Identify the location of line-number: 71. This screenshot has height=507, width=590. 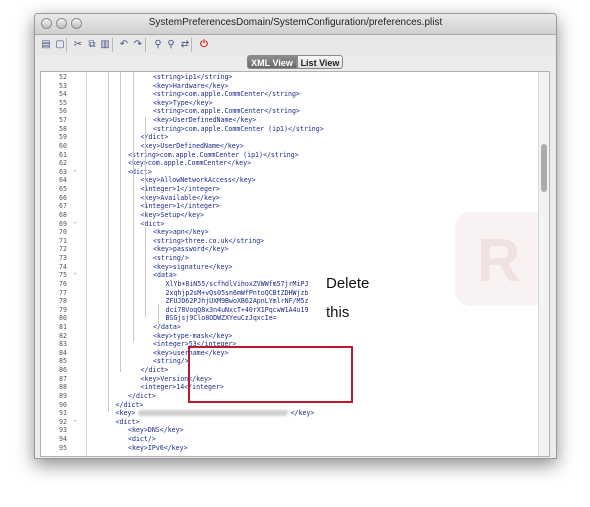
(63, 240).